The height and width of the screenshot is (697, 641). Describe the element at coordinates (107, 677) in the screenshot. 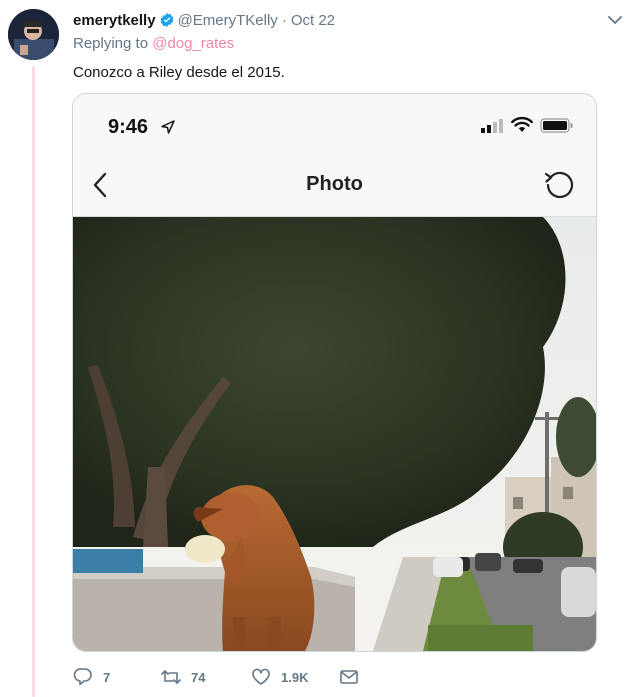

I see `reply-count: 7` at that location.